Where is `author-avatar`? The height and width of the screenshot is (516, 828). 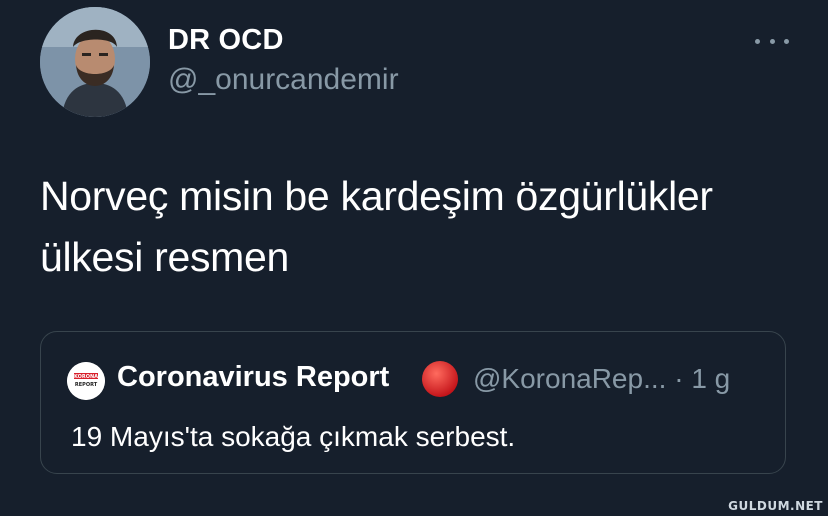
author-avatar is located at coordinates (95, 62).